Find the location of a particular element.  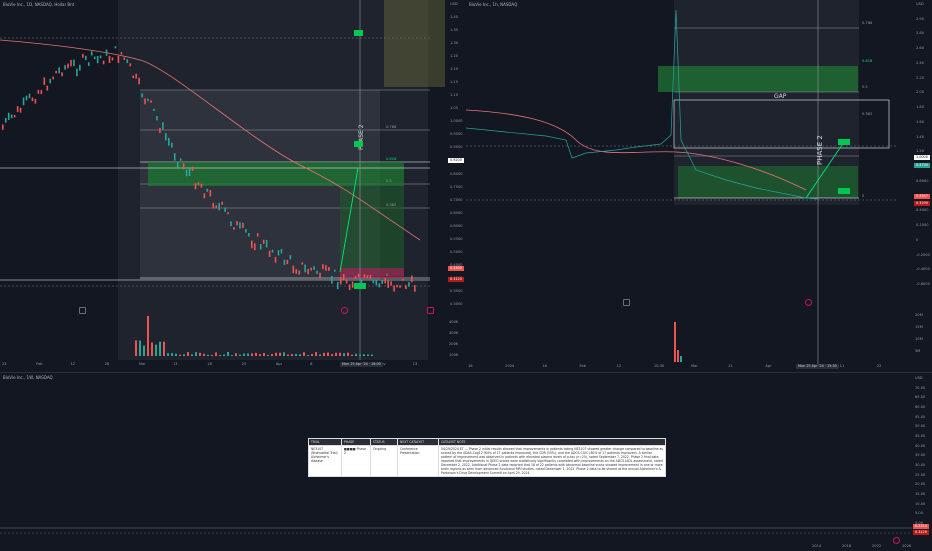

price-tick-label: 1.10 is located at coordinates (454, 95).